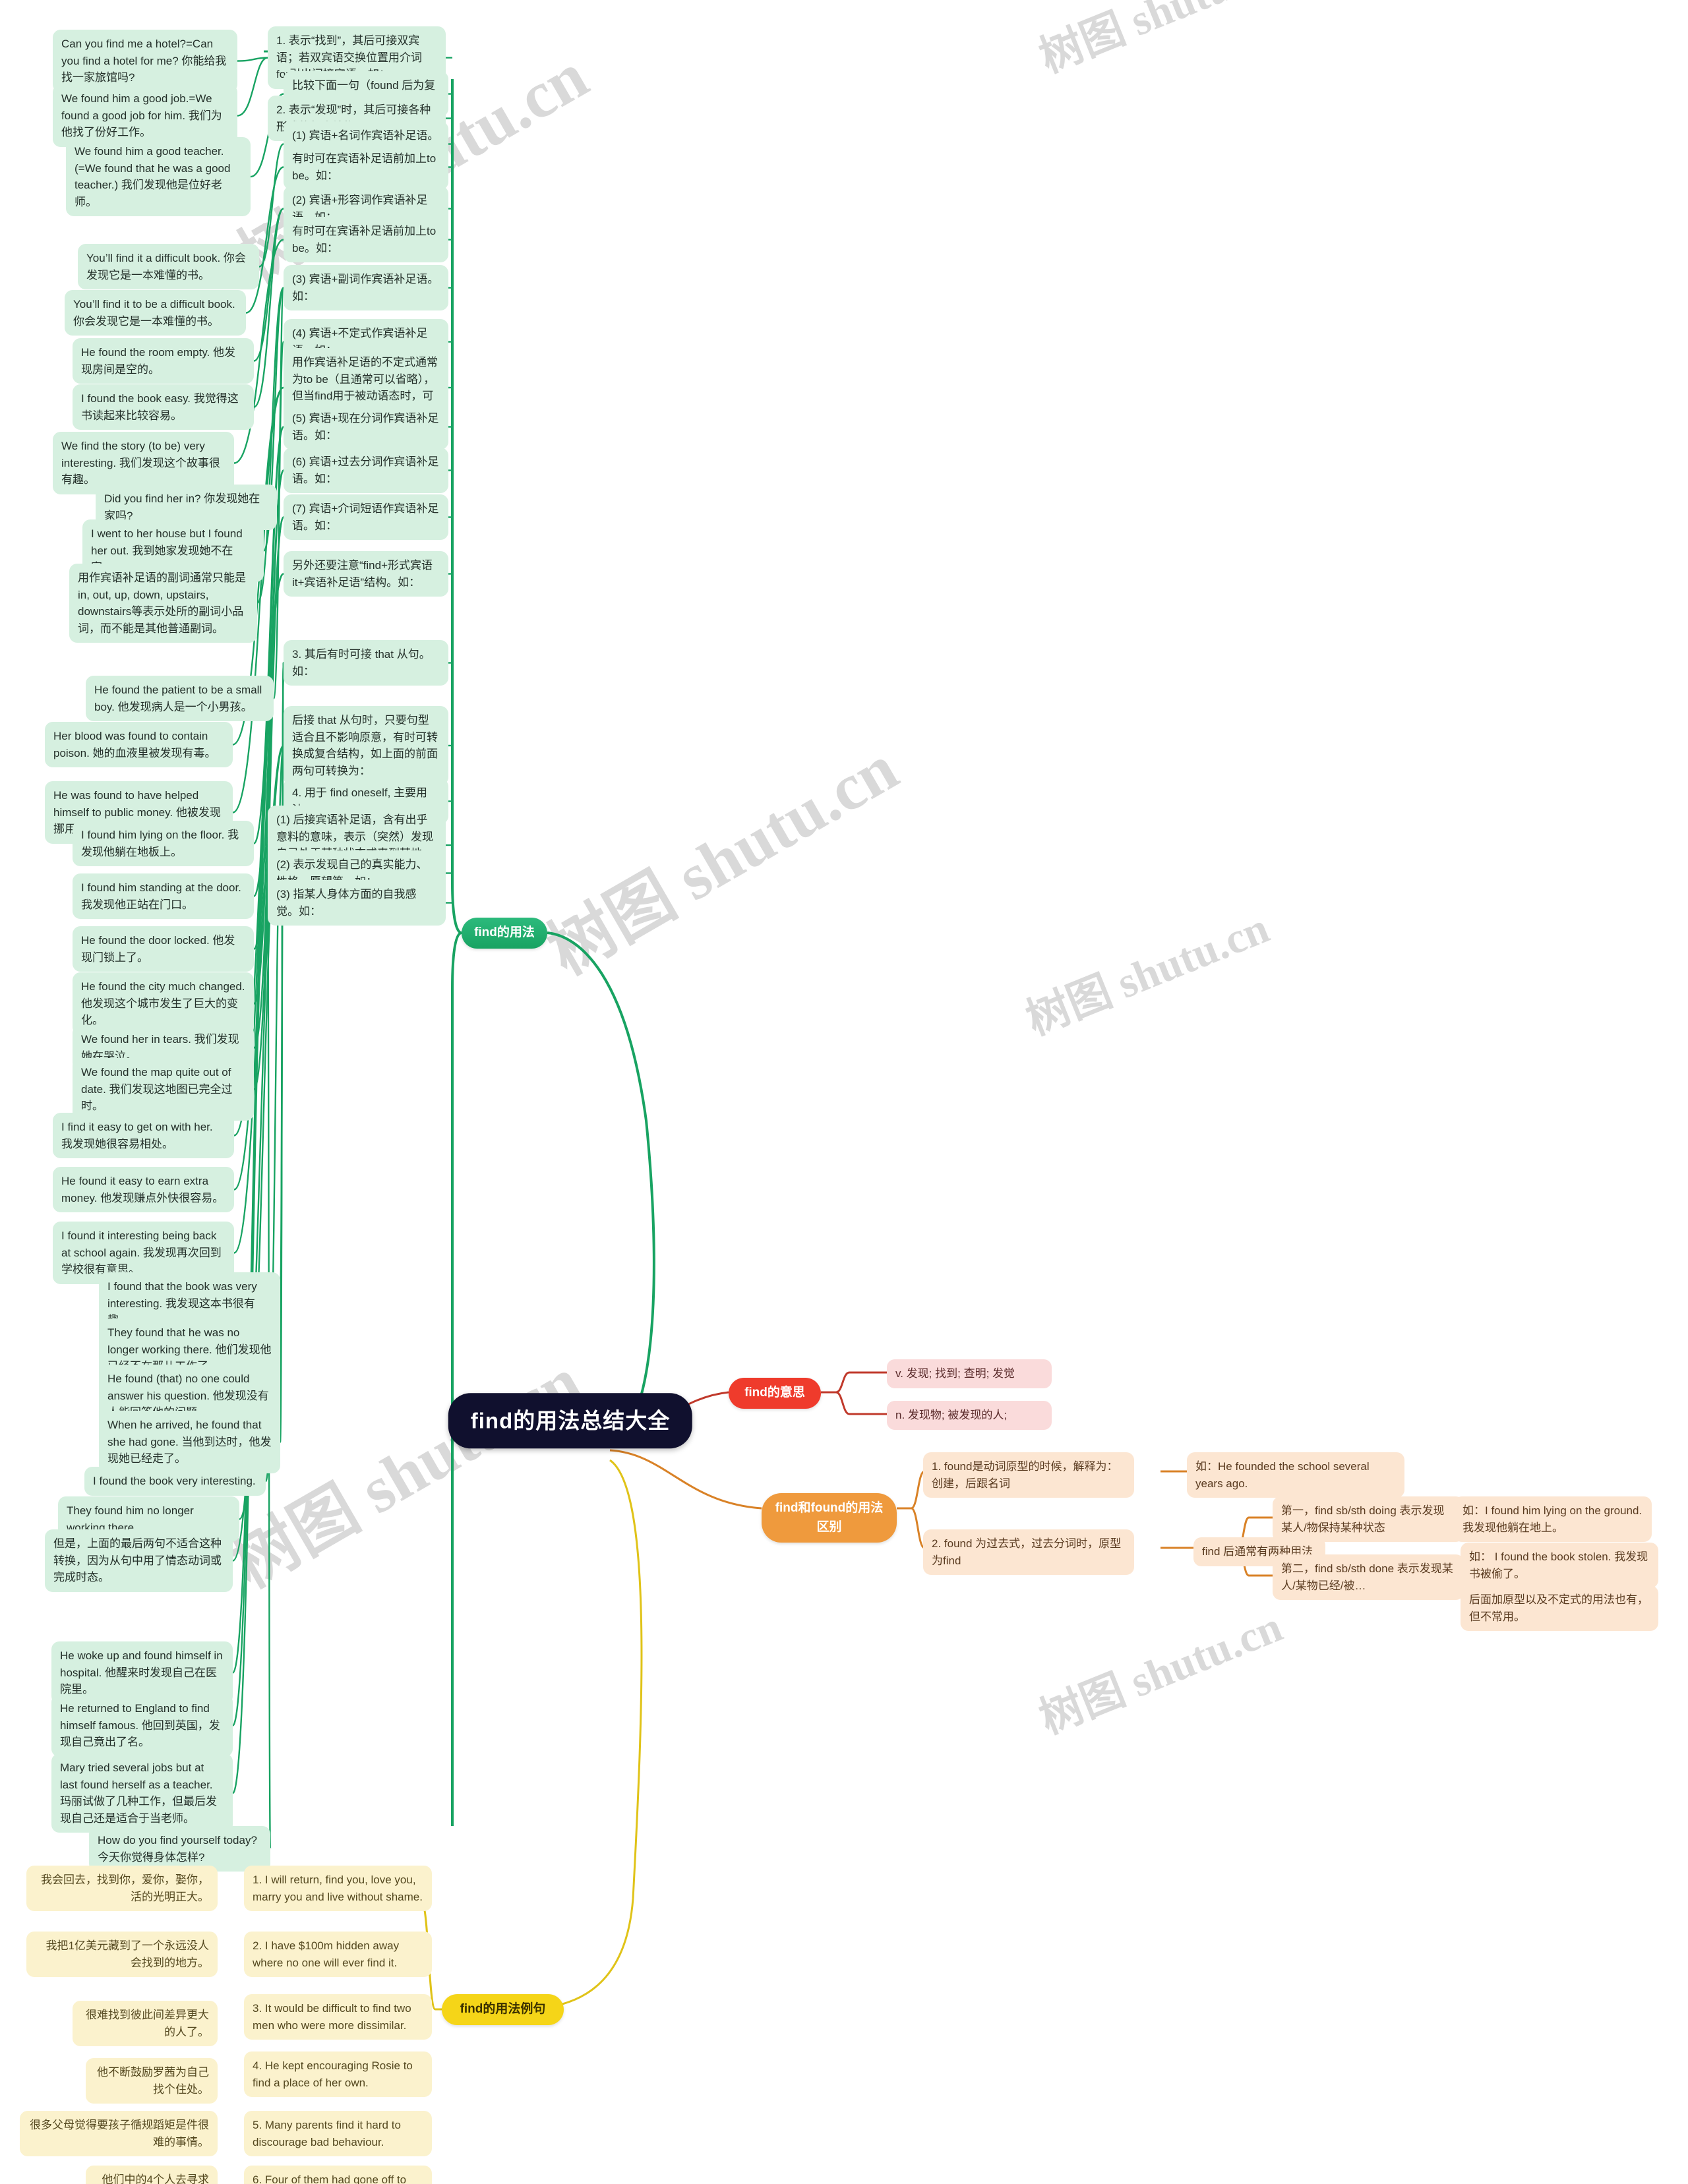  Describe the element at coordinates (1028, 1475) in the screenshot. I see `diff-item-1: 1. found是动词原型的时候，解释为：创建，后跟名词` at that location.